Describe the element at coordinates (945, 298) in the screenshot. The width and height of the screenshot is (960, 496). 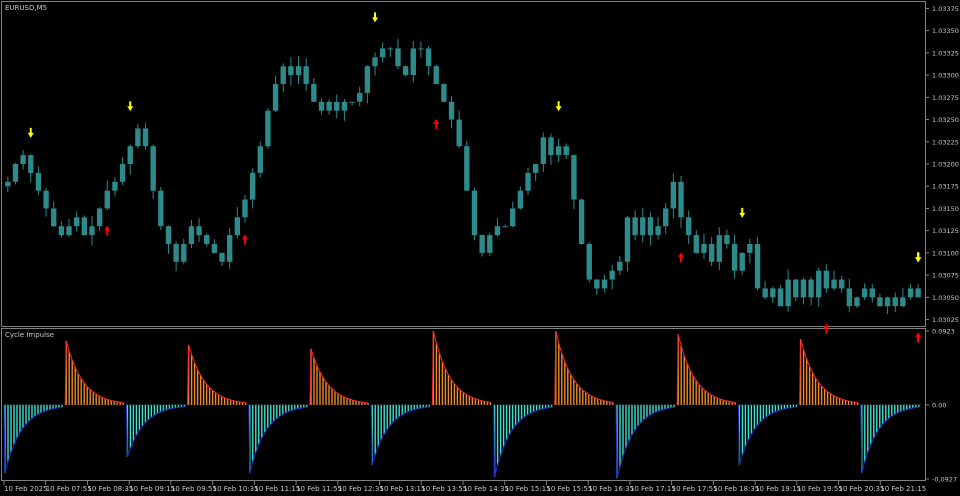
I see `price-tick-label: 1.03050` at that location.